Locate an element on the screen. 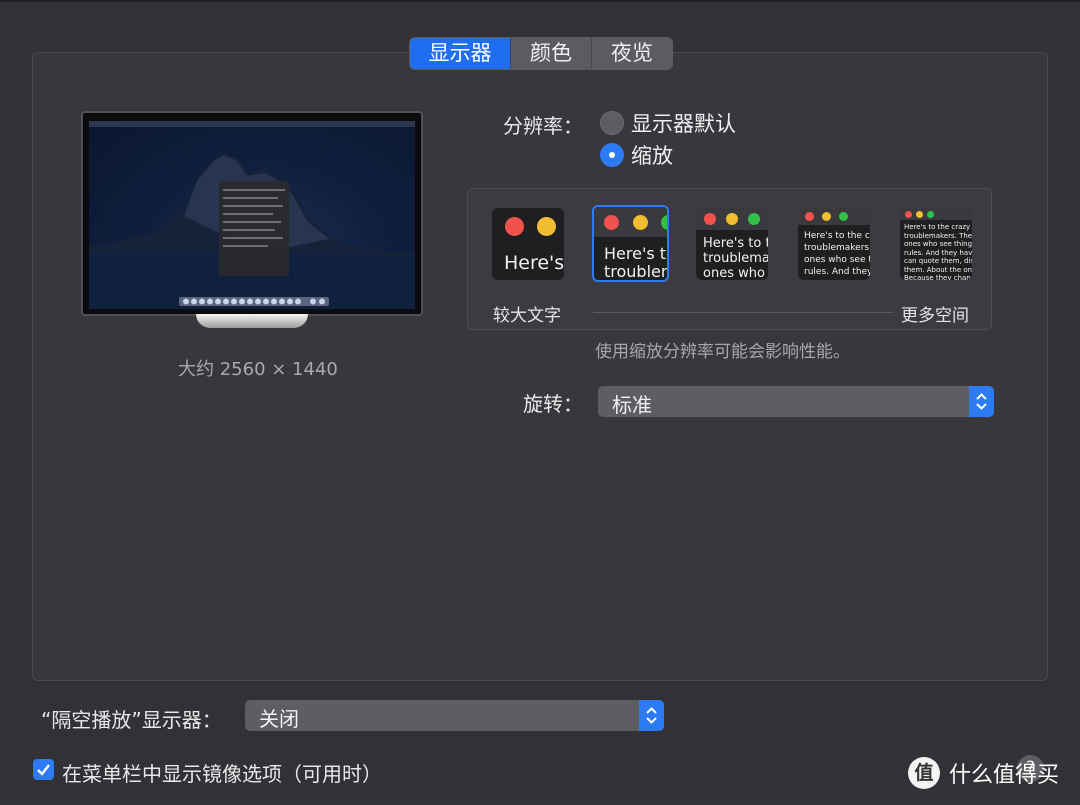  airplay-select: 关闭 is located at coordinates (454, 715).